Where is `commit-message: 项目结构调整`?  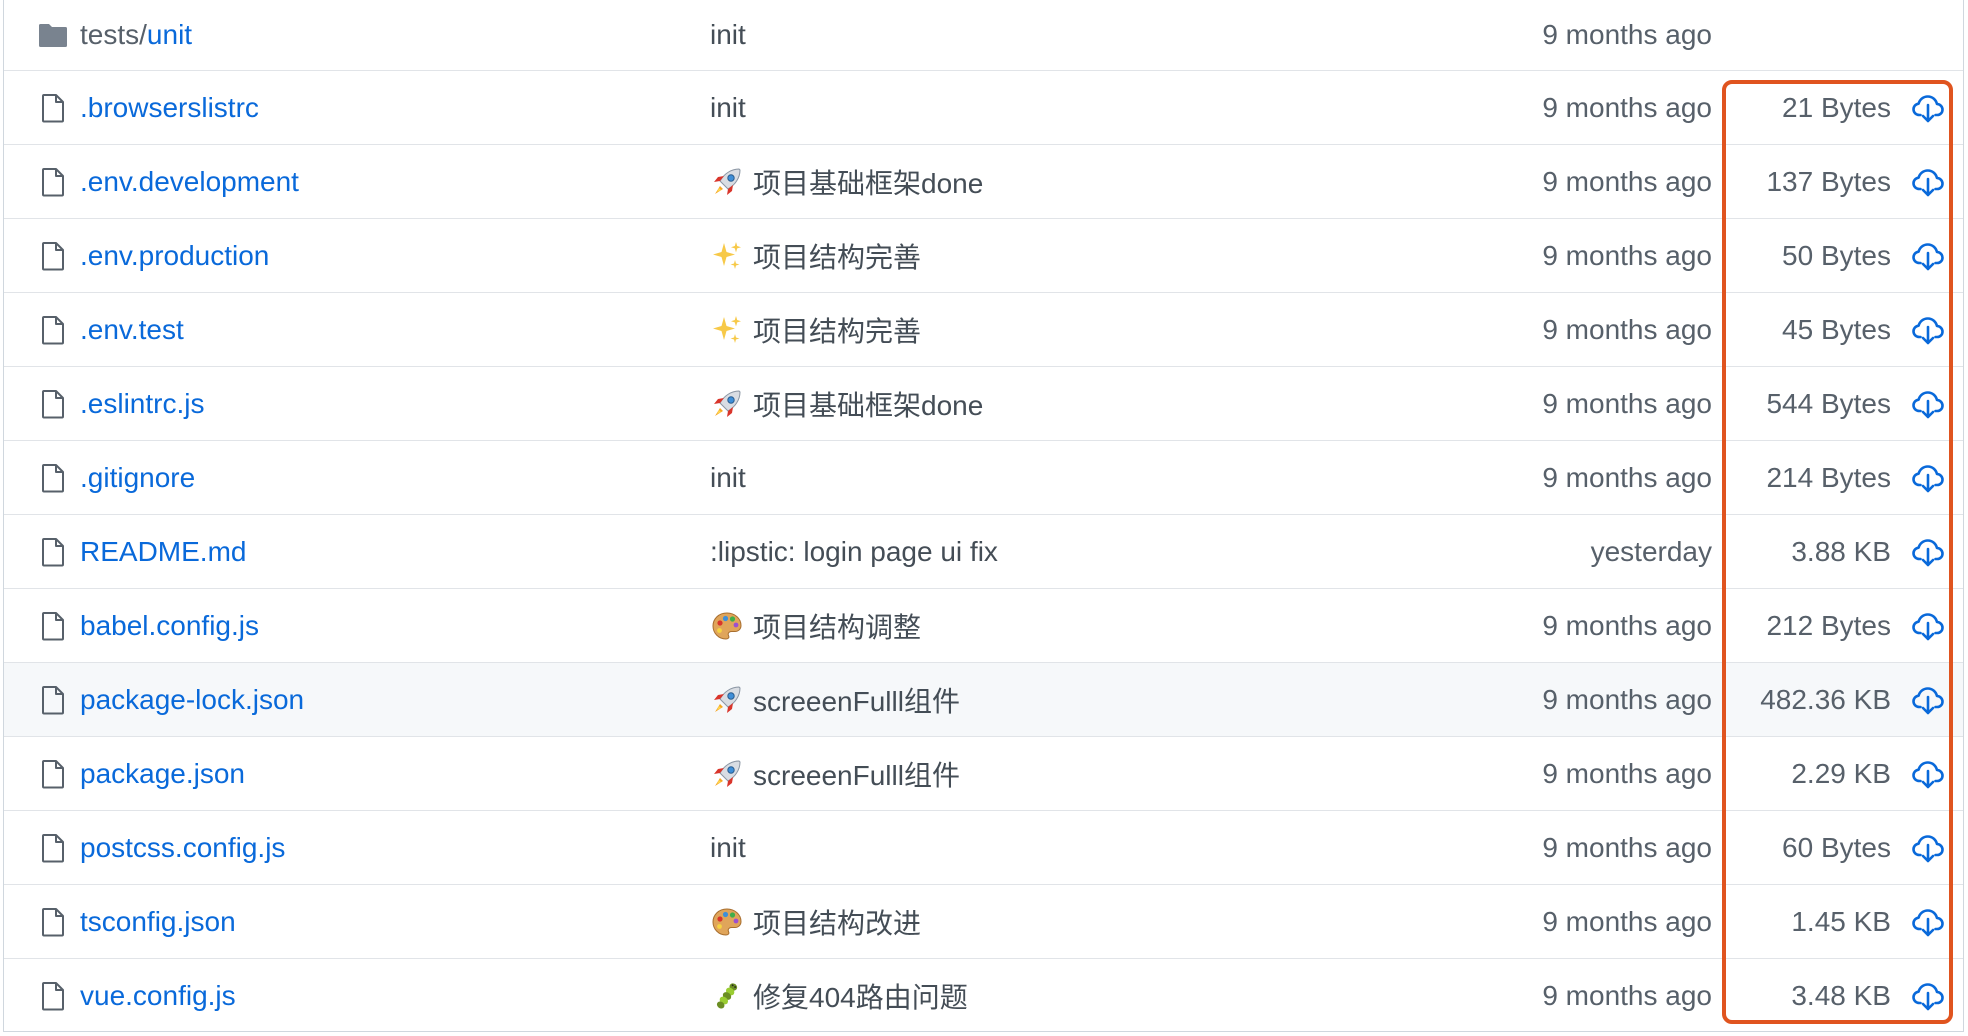 commit-message: 项目结构调整 is located at coordinates (815, 626).